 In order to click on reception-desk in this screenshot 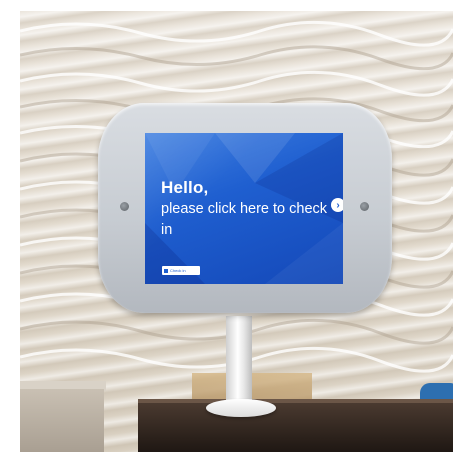, I will do `click(295, 427)`.